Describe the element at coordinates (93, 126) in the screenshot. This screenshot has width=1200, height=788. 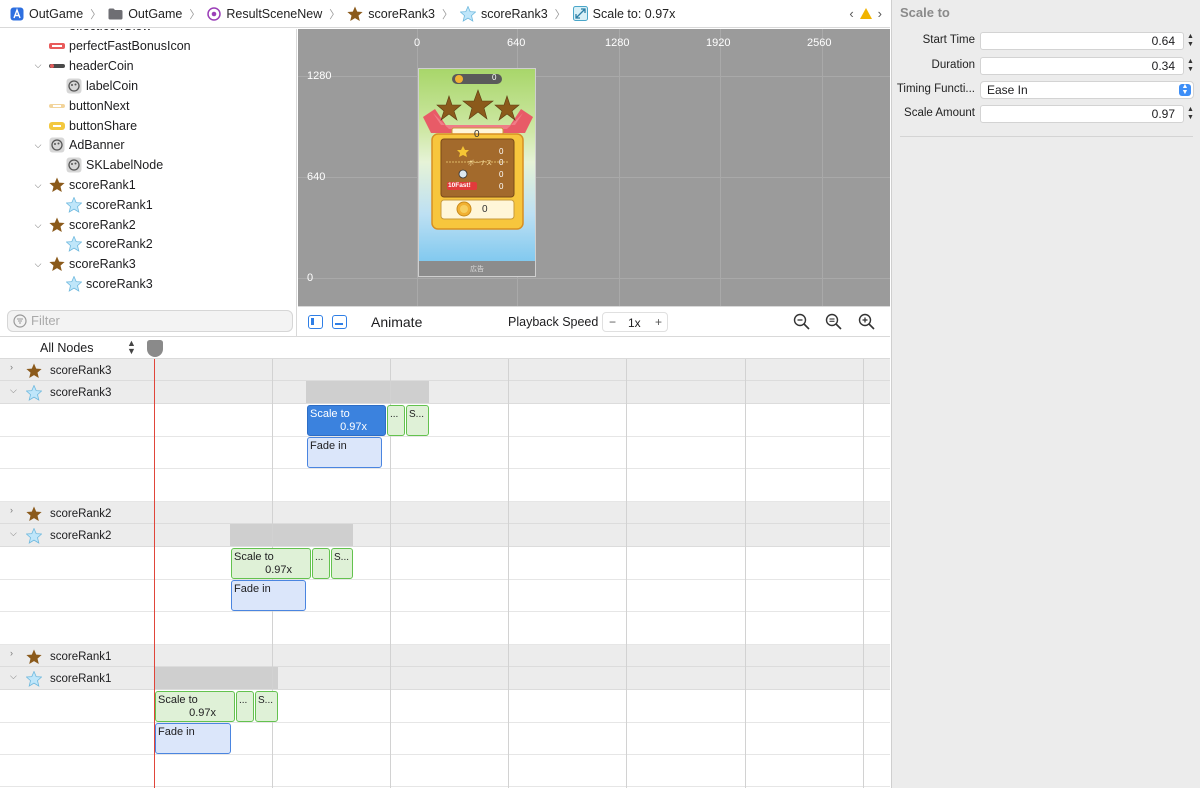
I see `tree-item-button-share: buttonShare` at that location.